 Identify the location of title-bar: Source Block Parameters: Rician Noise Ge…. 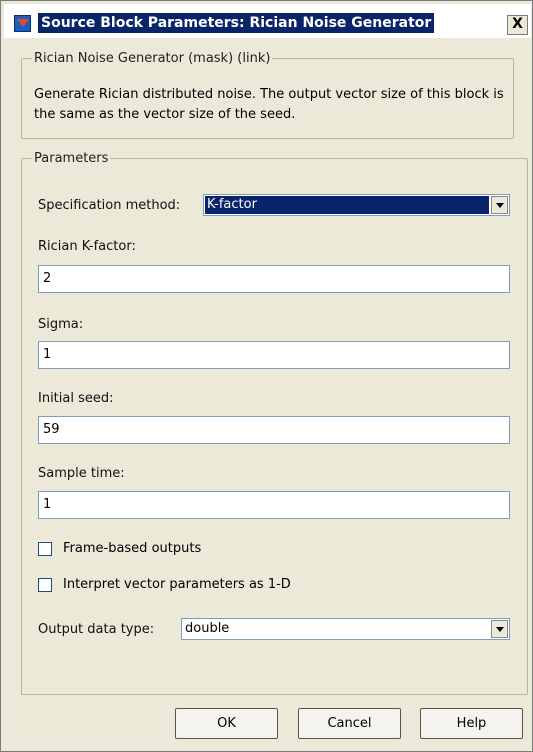
(267, 21).